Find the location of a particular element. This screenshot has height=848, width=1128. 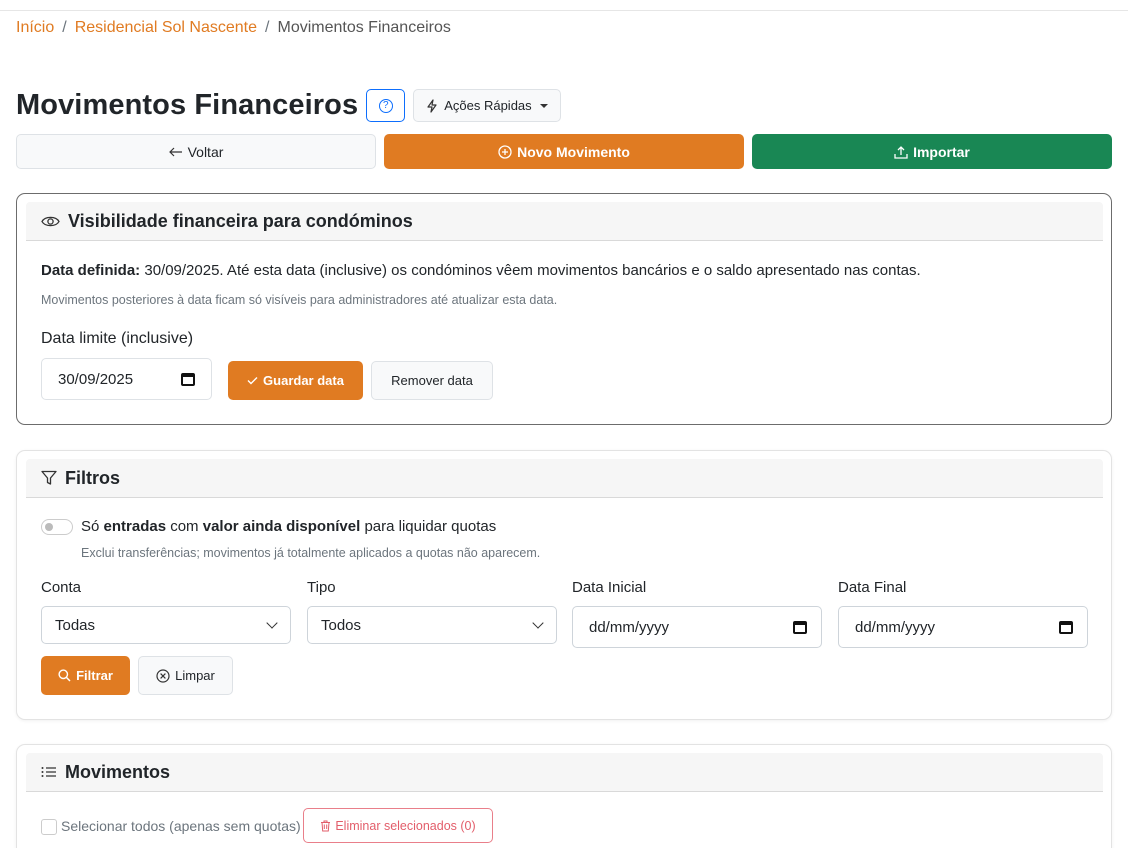

breadcrumb-home-link: Início is located at coordinates (35, 28).